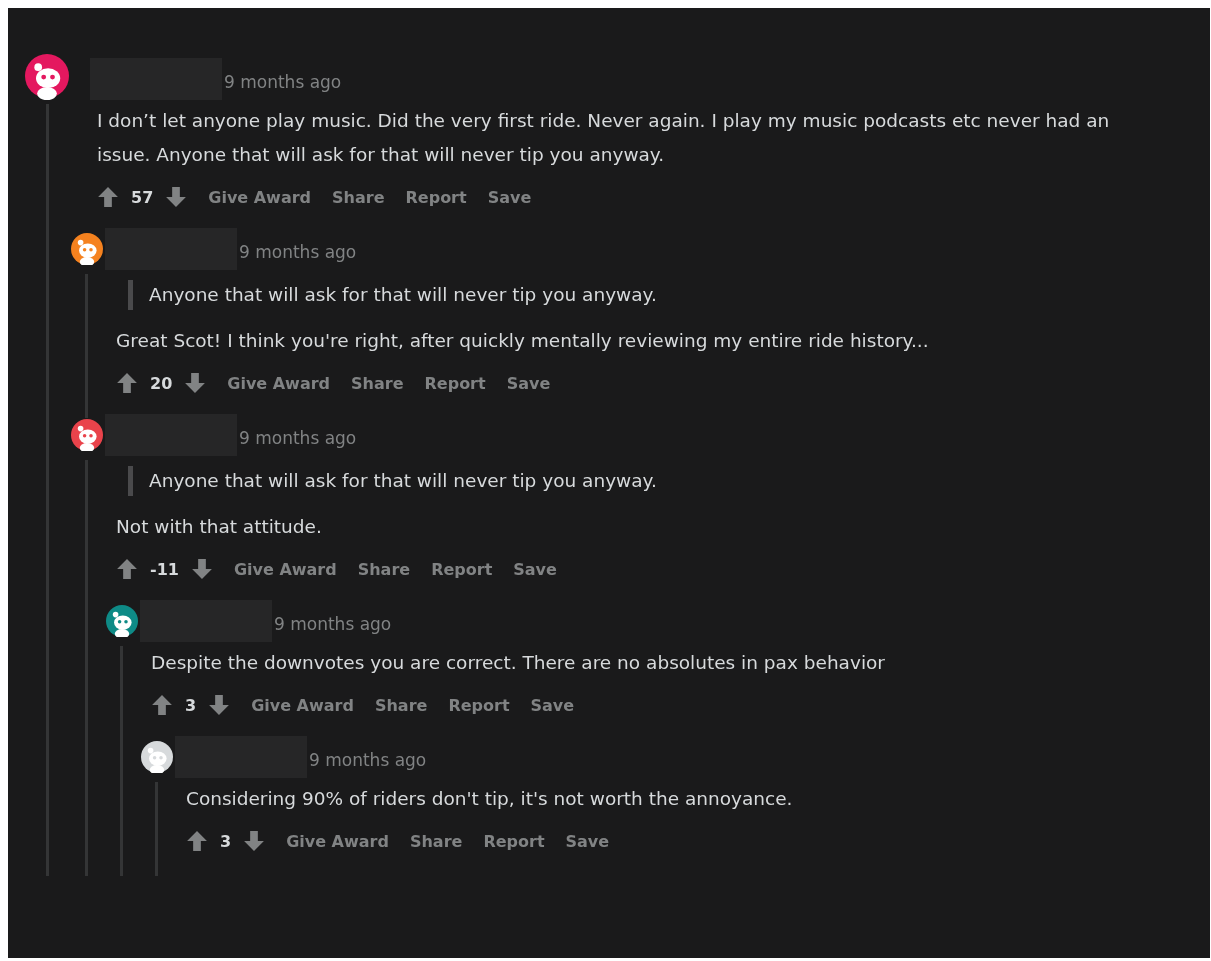 The width and height of the screenshot is (1211, 961). Describe the element at coordinates (164, 569) in the screenshot. I see `vote-score: -11` at that location.